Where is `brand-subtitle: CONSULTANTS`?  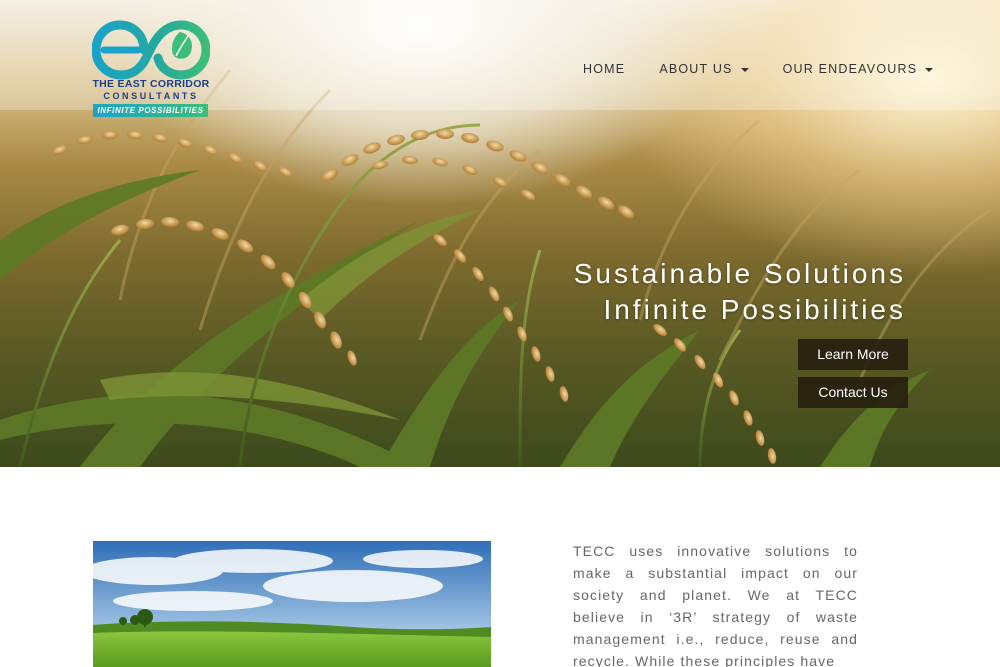 brand-subtitle: CONSULTANTS is located at coordinates (151, 96).